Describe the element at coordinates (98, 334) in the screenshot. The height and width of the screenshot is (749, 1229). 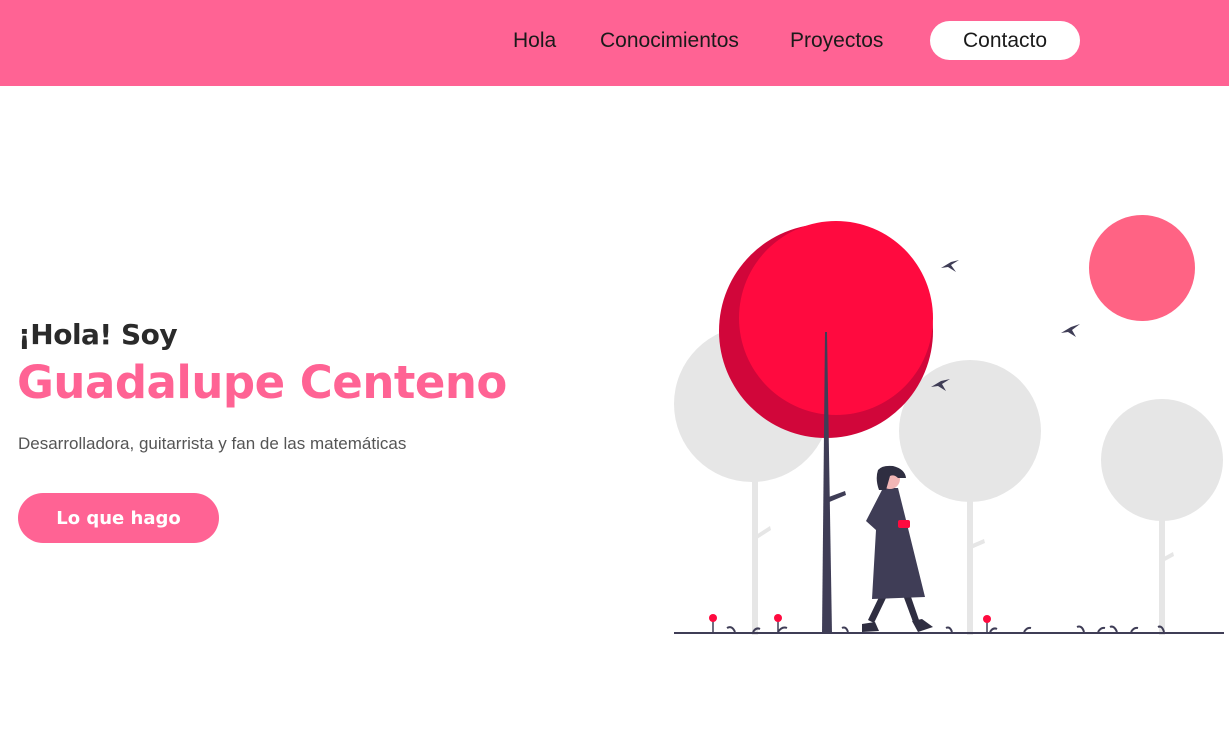
I see `hero-greeting: ¡Hola! Soy` at that location.